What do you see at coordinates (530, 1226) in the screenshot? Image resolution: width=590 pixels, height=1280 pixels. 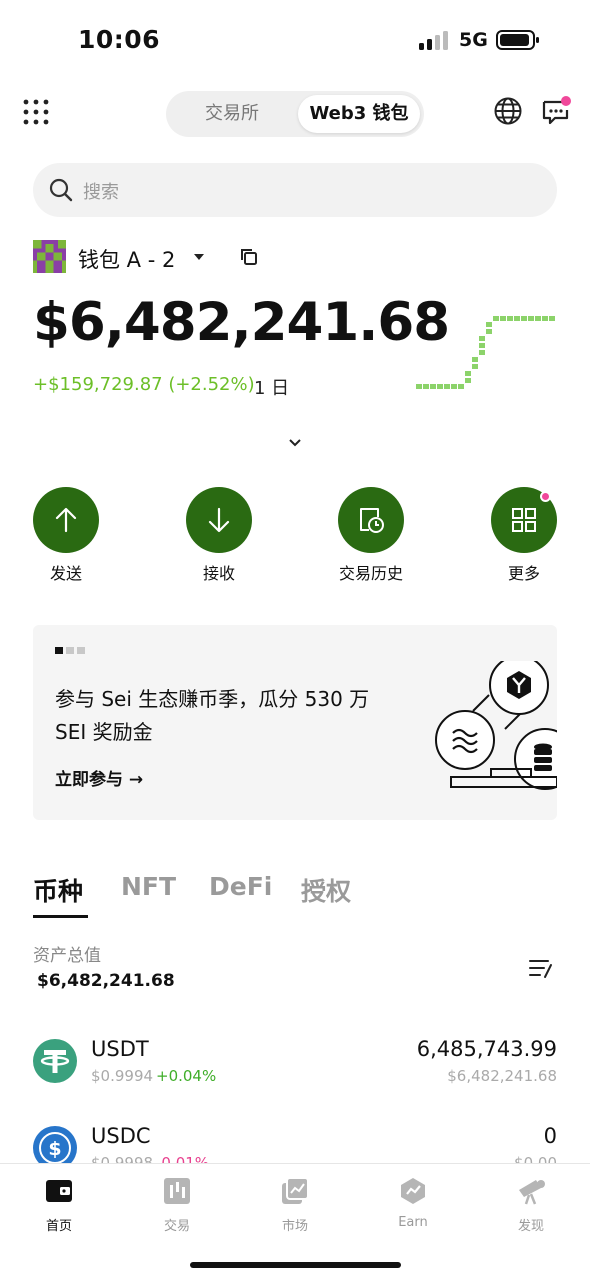 I see `nav-discover-label: 发现` at bounding box center [530, 1226].